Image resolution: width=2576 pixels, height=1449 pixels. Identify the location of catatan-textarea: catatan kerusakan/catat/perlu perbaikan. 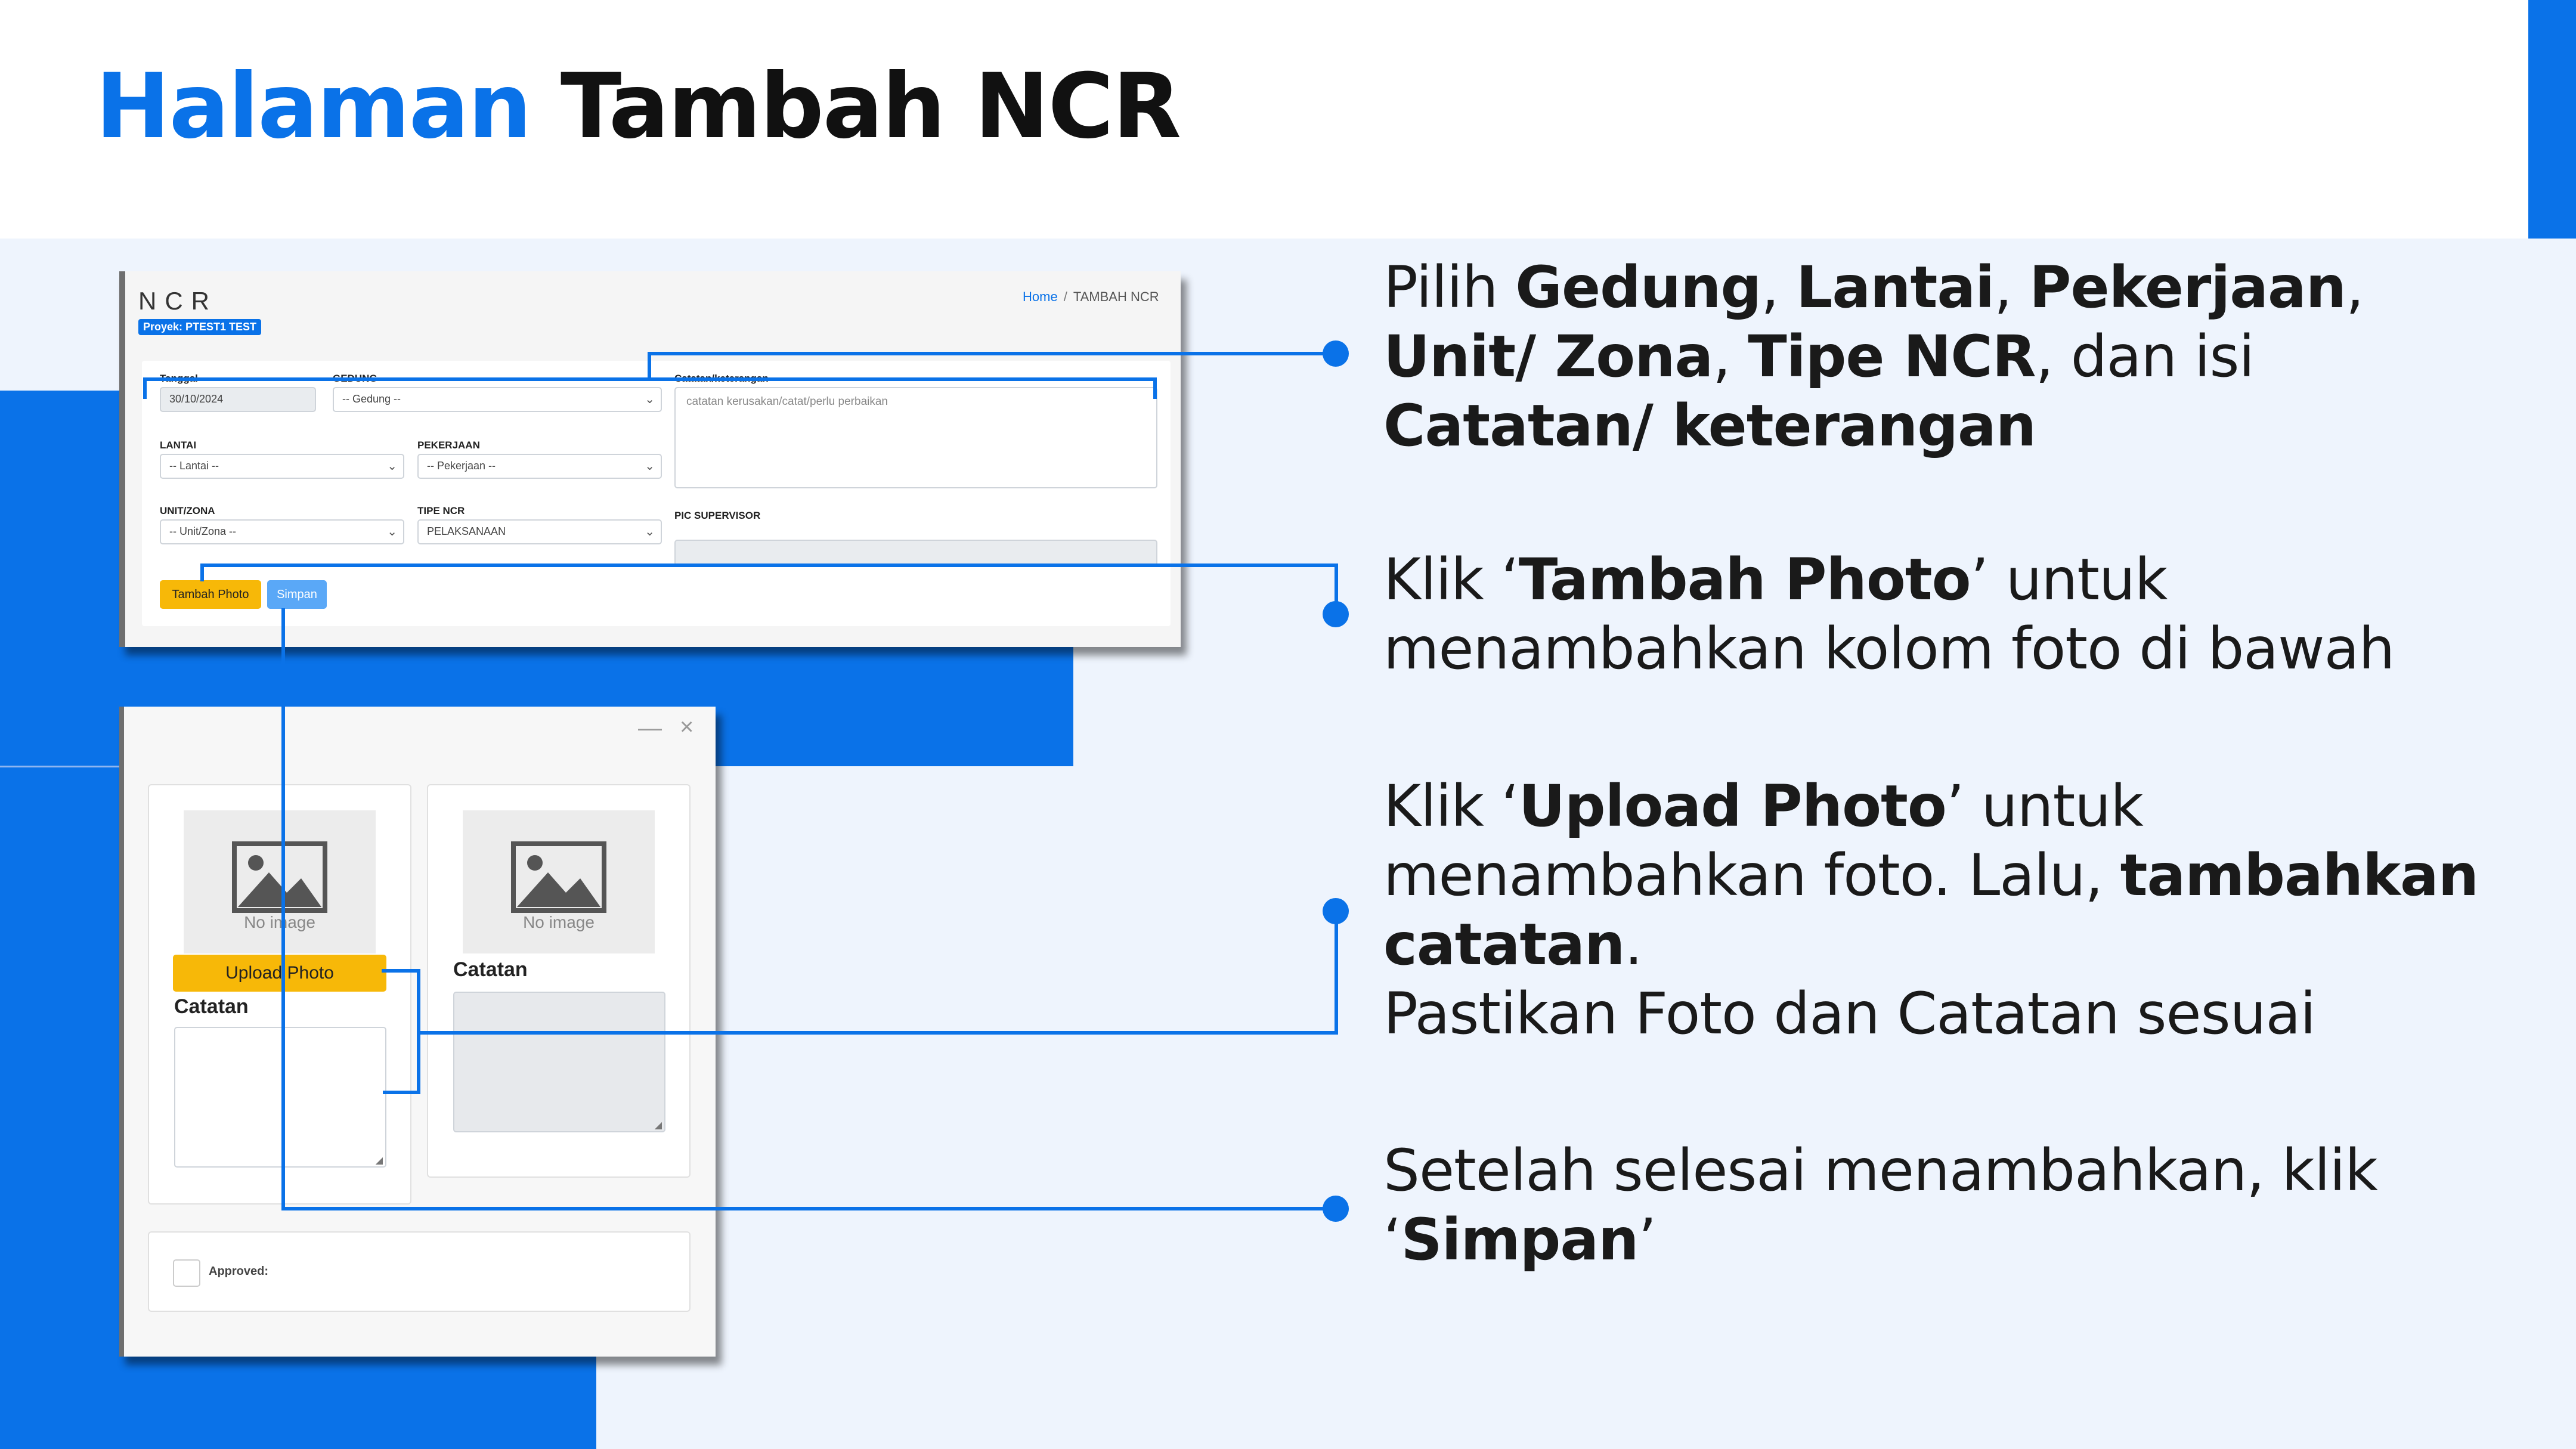
(915, 438).